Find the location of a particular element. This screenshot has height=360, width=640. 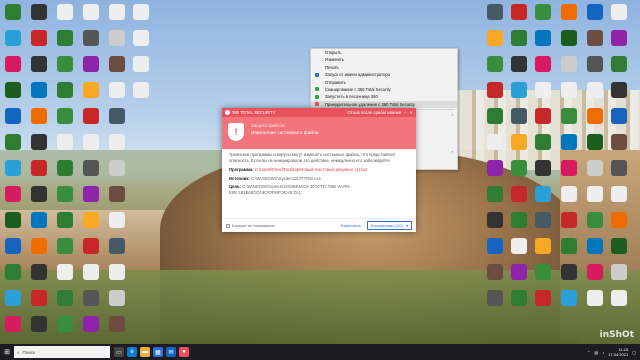

task-view-icon: ▭ is located at coordinates (119, 352).